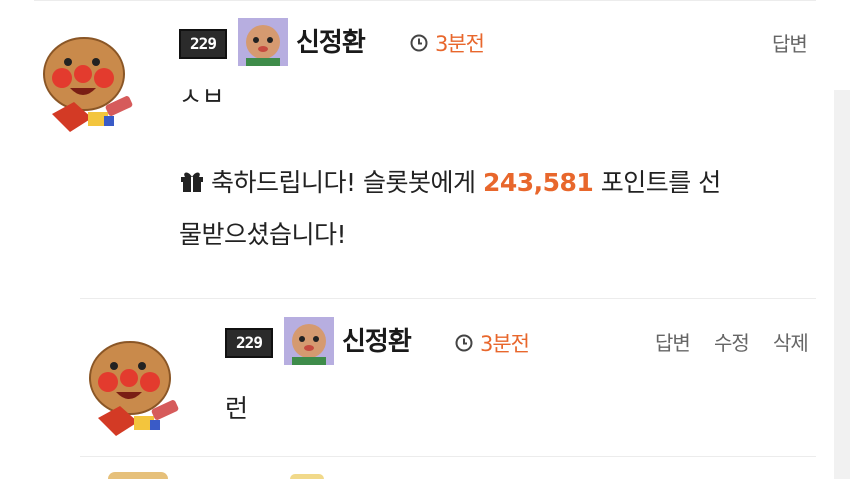  Describe the element at coordinates (202, 99) in the screenshot. I see `comment-text-partial: ㅅㅂ` at that location.